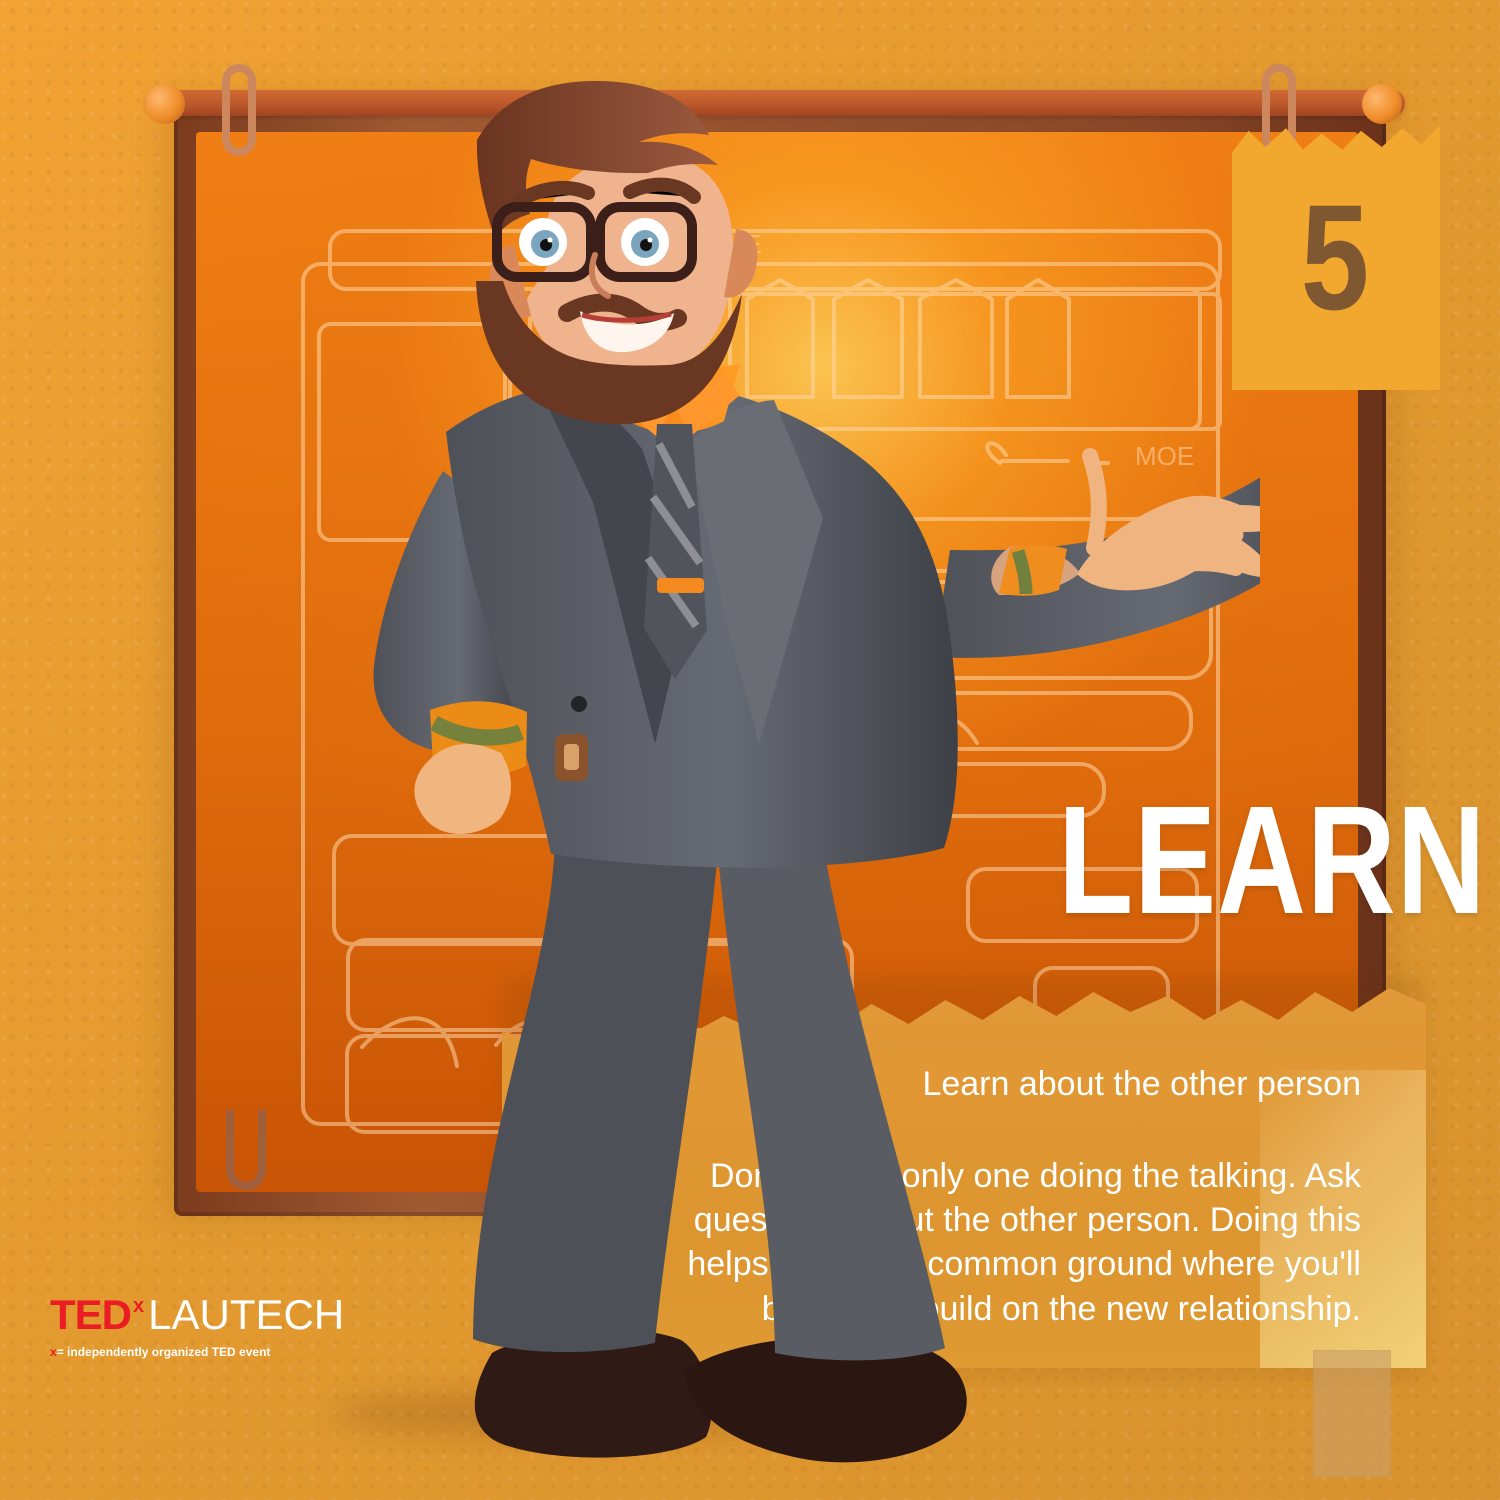 This screenshot has height=1500, width=1500. What do you see at coordinates (53, 1352) in the screenshot?
I see `brand-tagline-x: x` at bounding box center [53, 1352].